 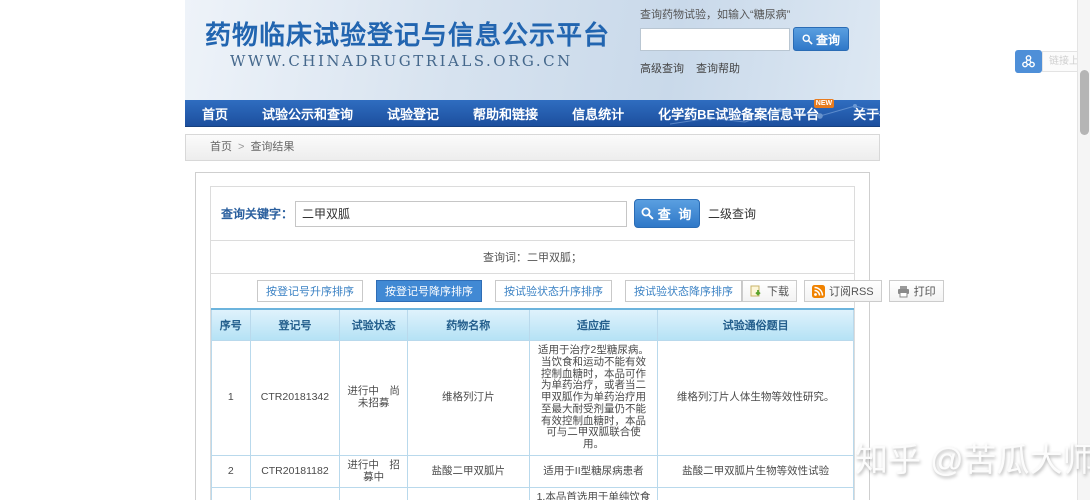 What do you see at coordinates (593, 471) in the screenshot?
I see `cell-indication: 适用于II型糖尿病患者` at bounding box center [593, 471].